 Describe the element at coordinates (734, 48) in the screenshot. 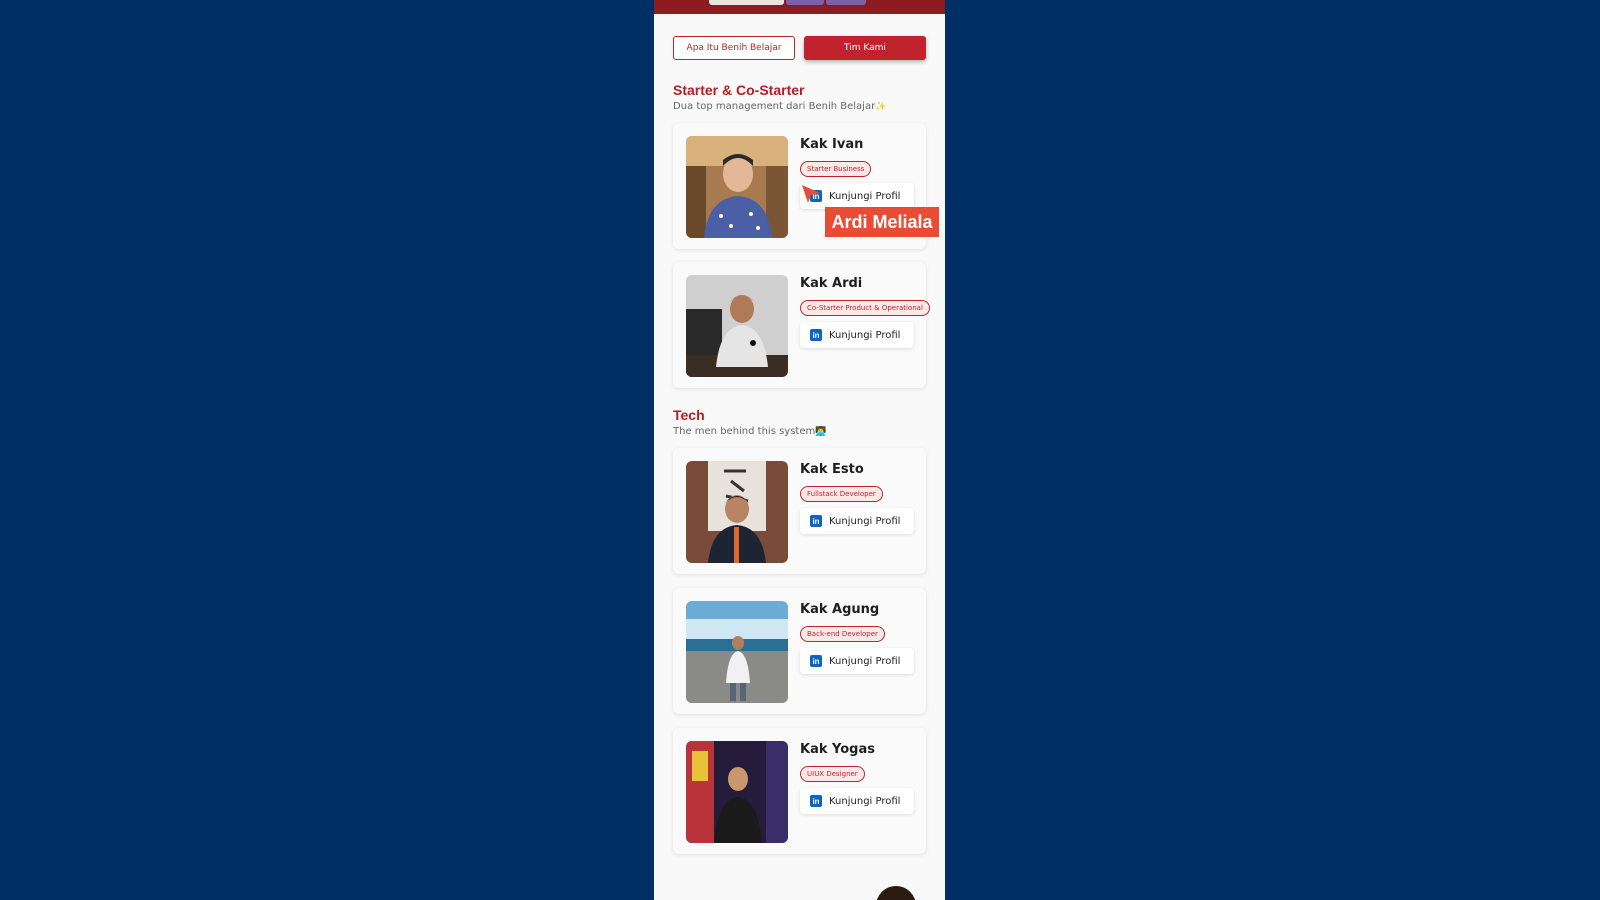

I see `tab-apa-itu-benih-belajar: Apa Itu Benih Belajar` at that location.